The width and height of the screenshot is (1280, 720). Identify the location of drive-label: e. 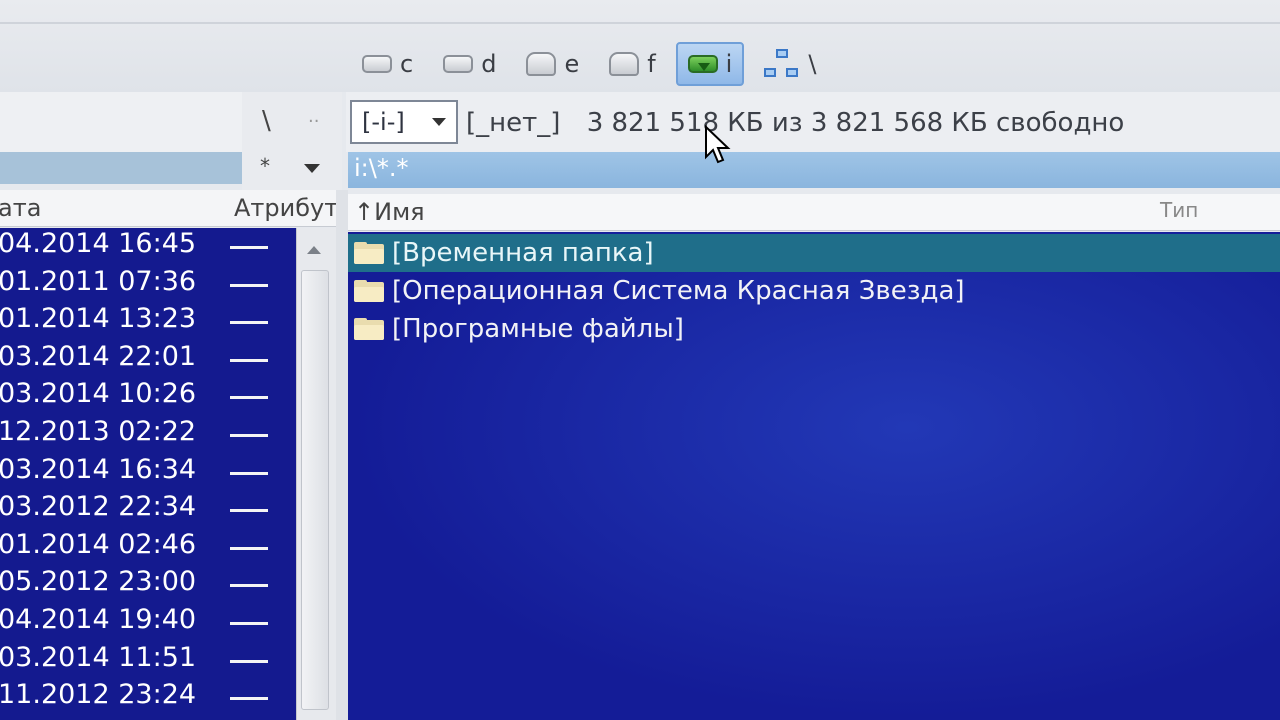
(572, 64).